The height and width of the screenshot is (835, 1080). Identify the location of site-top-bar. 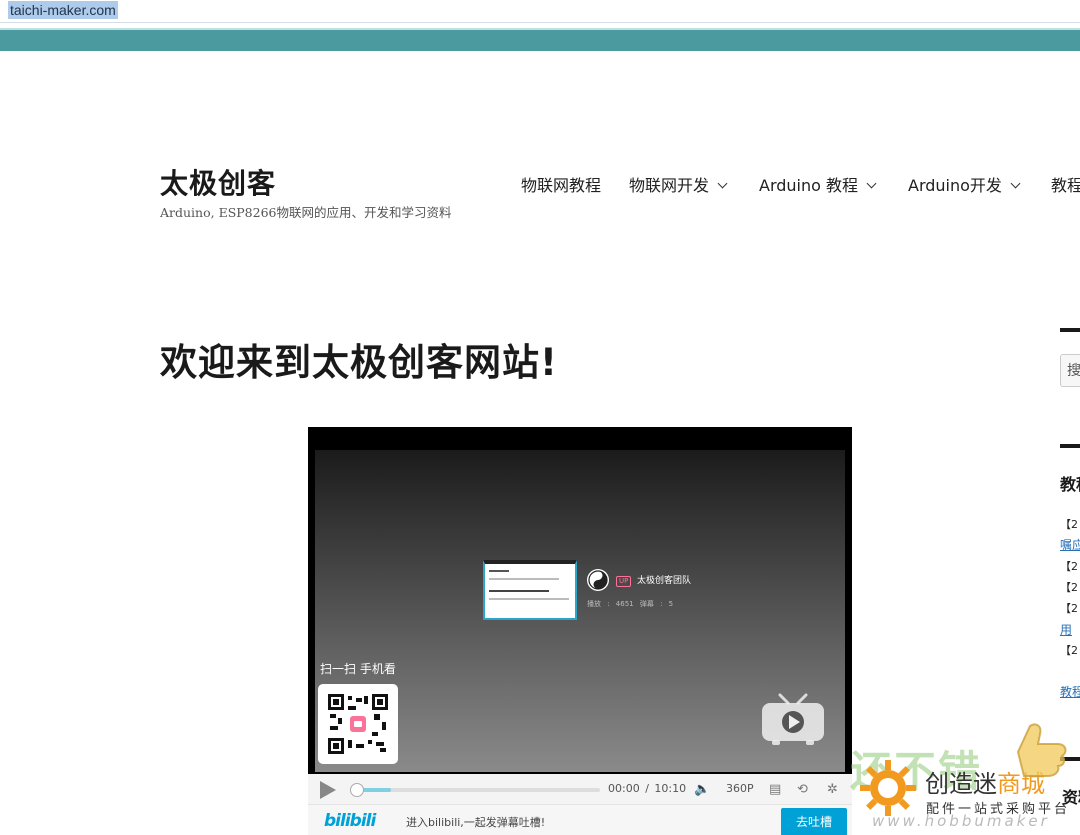
(540, 39).